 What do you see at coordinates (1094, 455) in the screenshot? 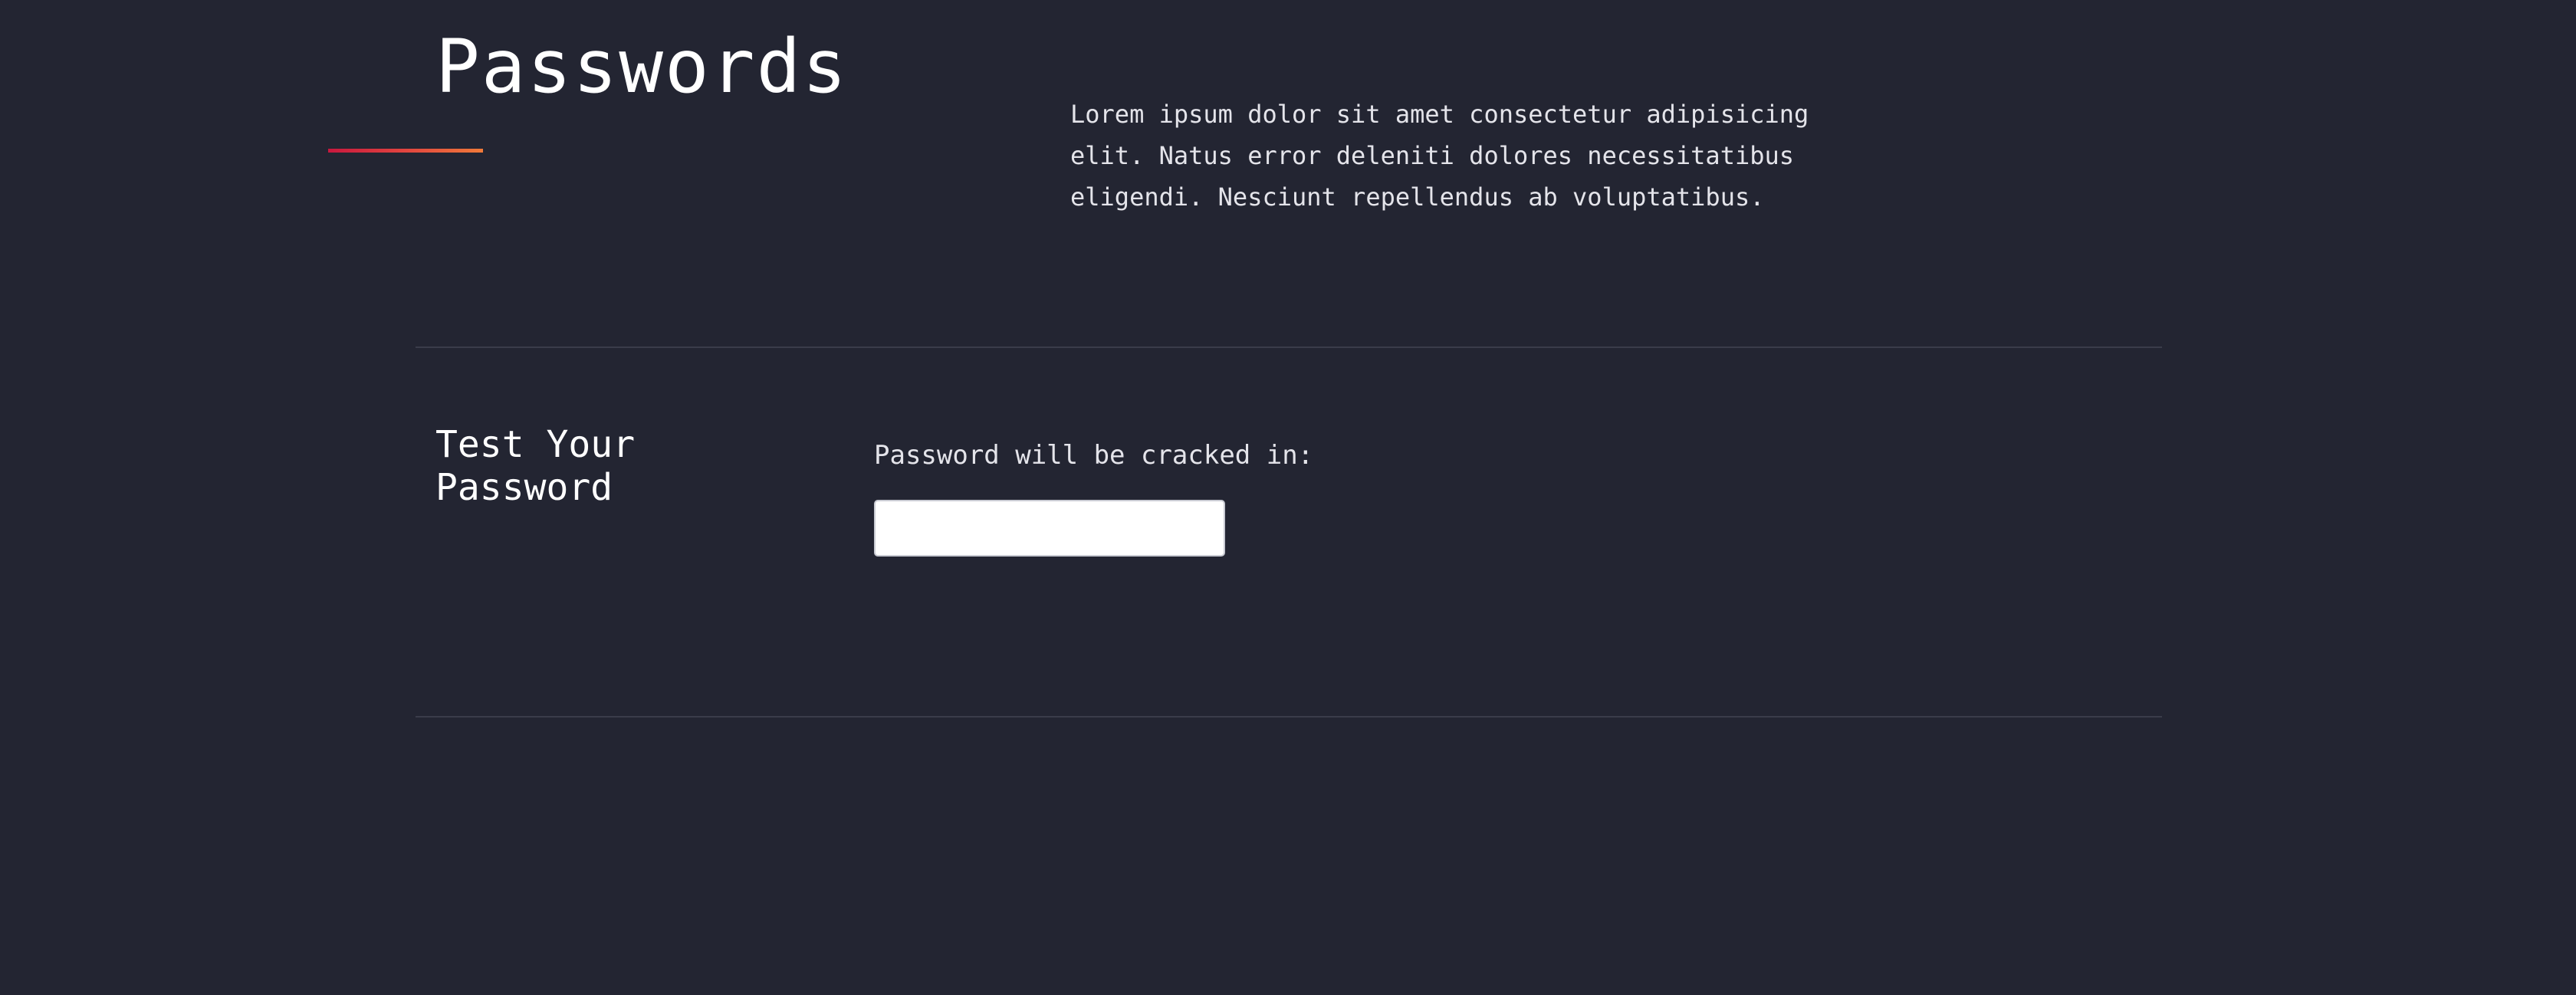
I see `crack-time-label: Password will be cracked in:` at bounding box center [1094, 455].